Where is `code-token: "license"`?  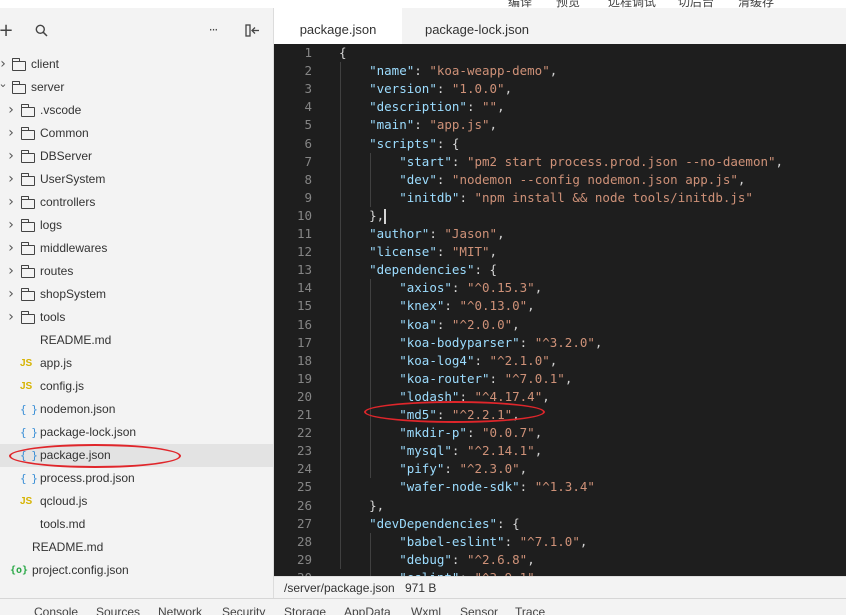
code-token: "license" is located at coordinates (403, 252).